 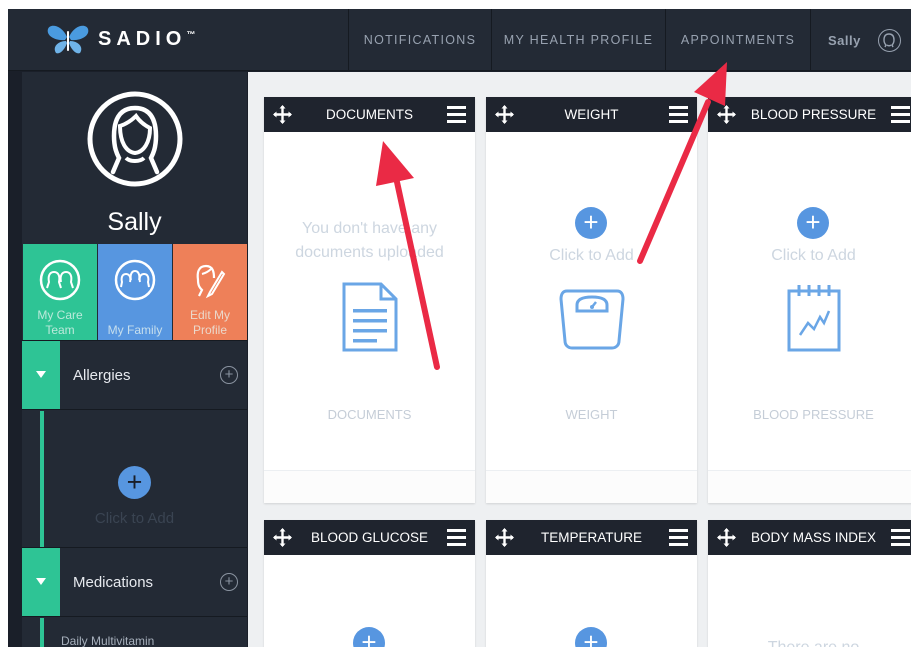 What do you see at coordinates (134, 482) in the screenshot?
I see `add-allergy-button: +` at bounding box center [134, 482].